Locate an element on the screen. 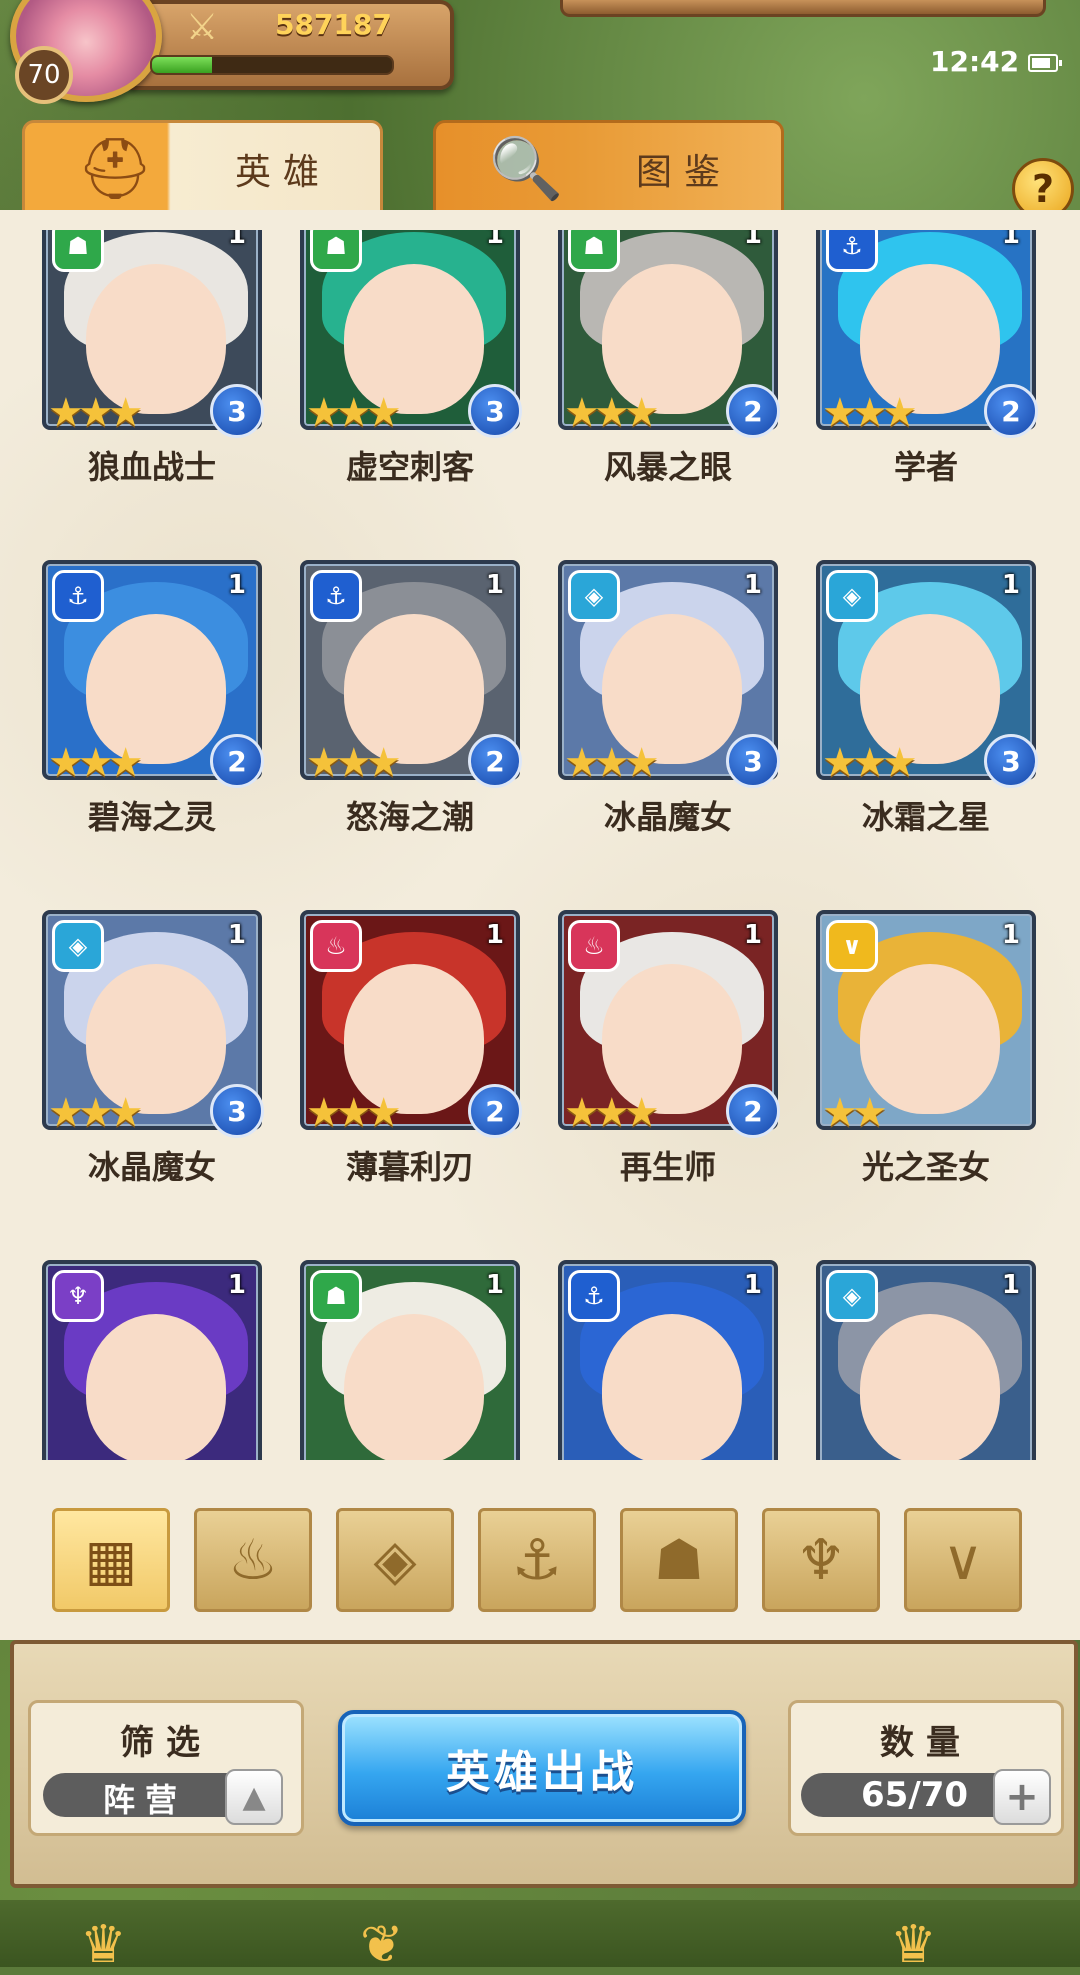 This screenshot has height=1975, width=1080. crossed-swords-icon: ⚔ is located at coordinates (202, 27).